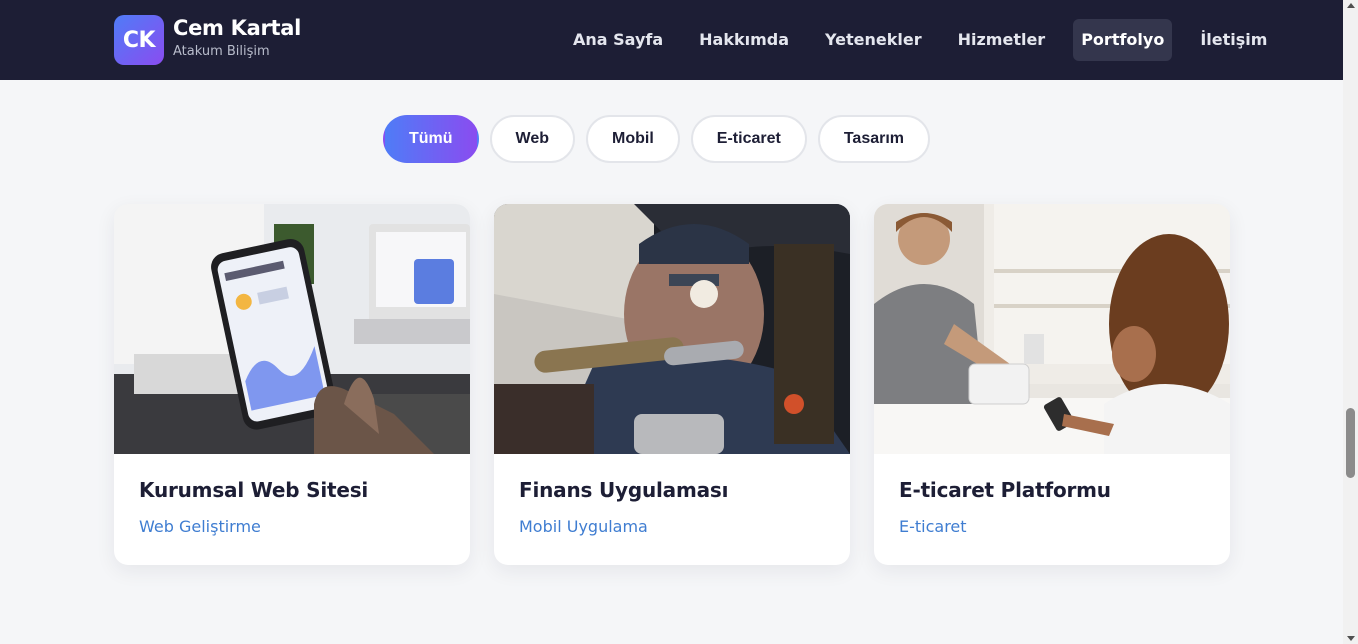 This screenshot has width=1358, height=644. I want to click on portfolio-card-e-ticaret: E-ticaret Platformu E-ticaret, so click(1052, 384).